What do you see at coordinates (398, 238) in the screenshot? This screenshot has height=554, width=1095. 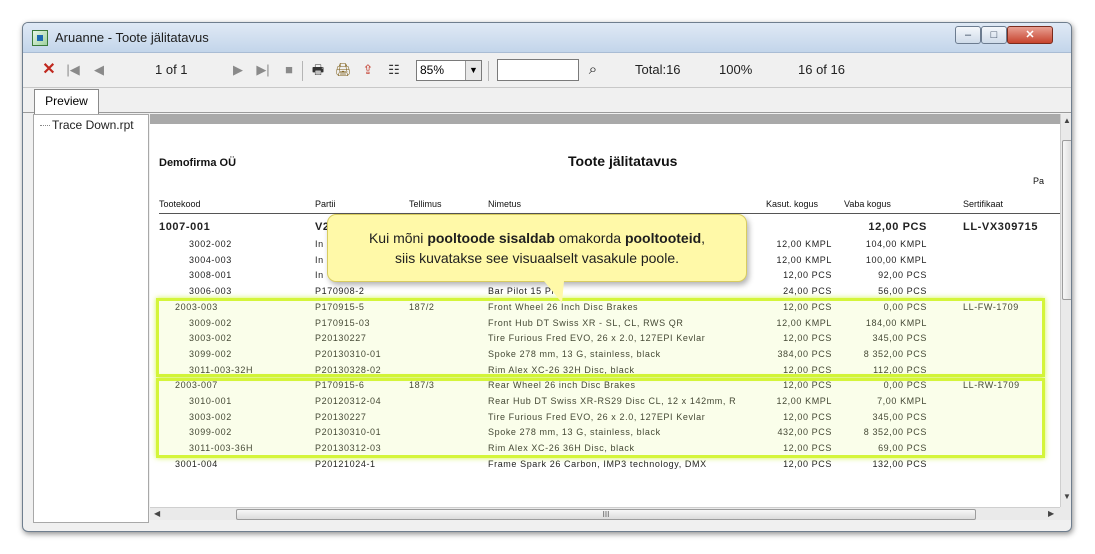 I see `callout-text: Kui mõni` at bounding box center [398, 238].